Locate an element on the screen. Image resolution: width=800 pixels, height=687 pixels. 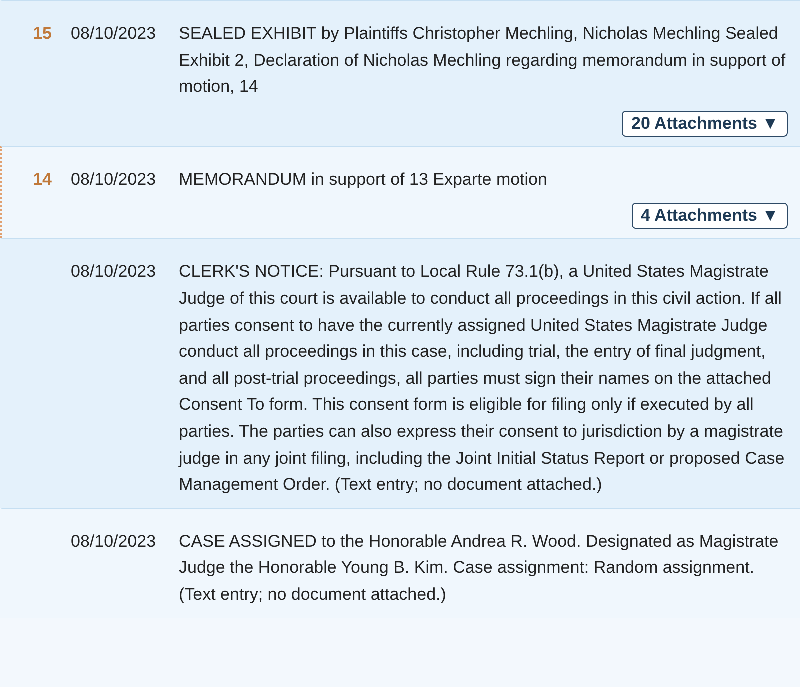
attachments-dropdown: 20 Attachments ▼ is located at coordinates (705, 123).